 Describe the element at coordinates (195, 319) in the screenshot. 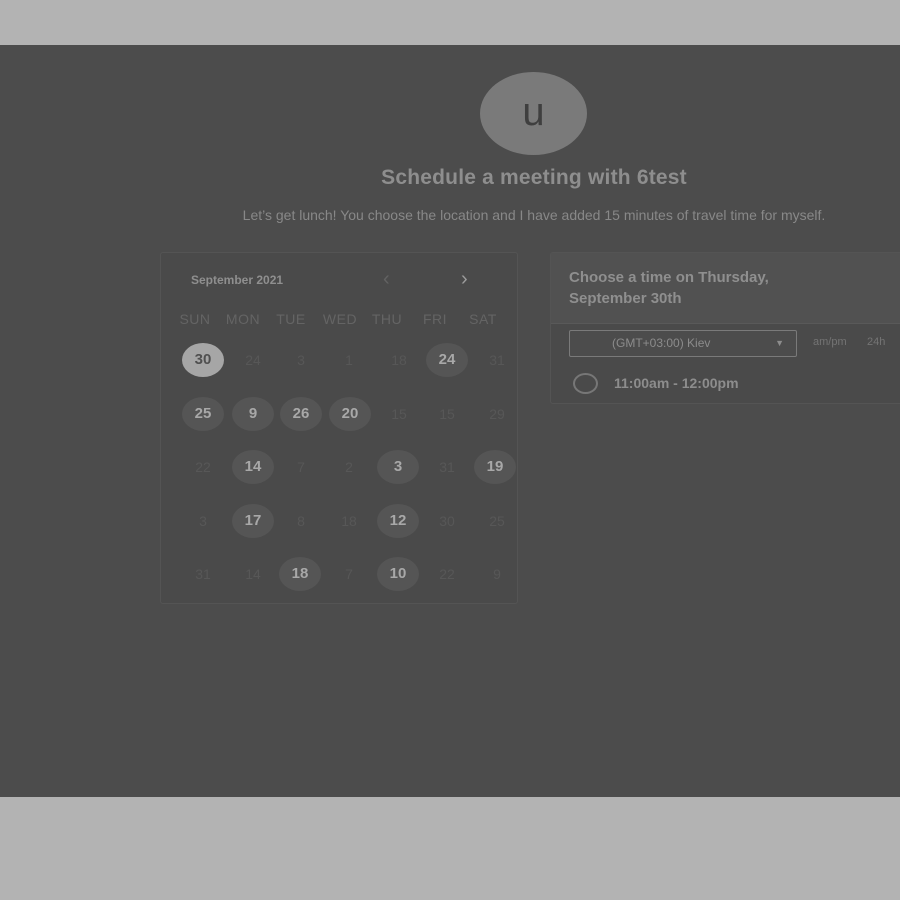

I see `weekday-sun: SUN` at that location.